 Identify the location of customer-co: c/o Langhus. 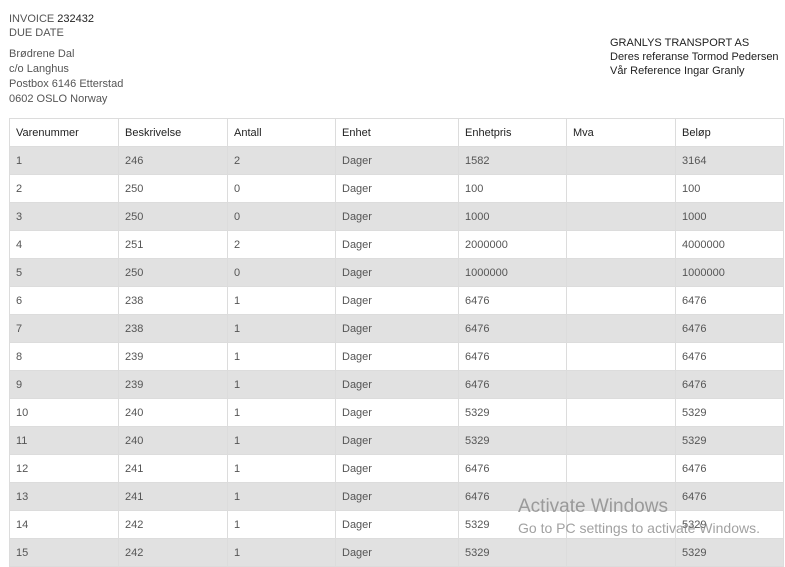
(39, 69).